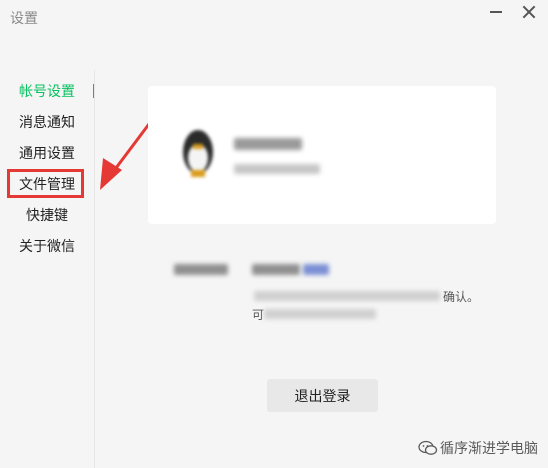 The image size is (548, 468). What do you see at coordinates (489, 449) in the screenshot?
I see `watermark-text: 循序渐进学电脑` at bounding box center [489, 449].